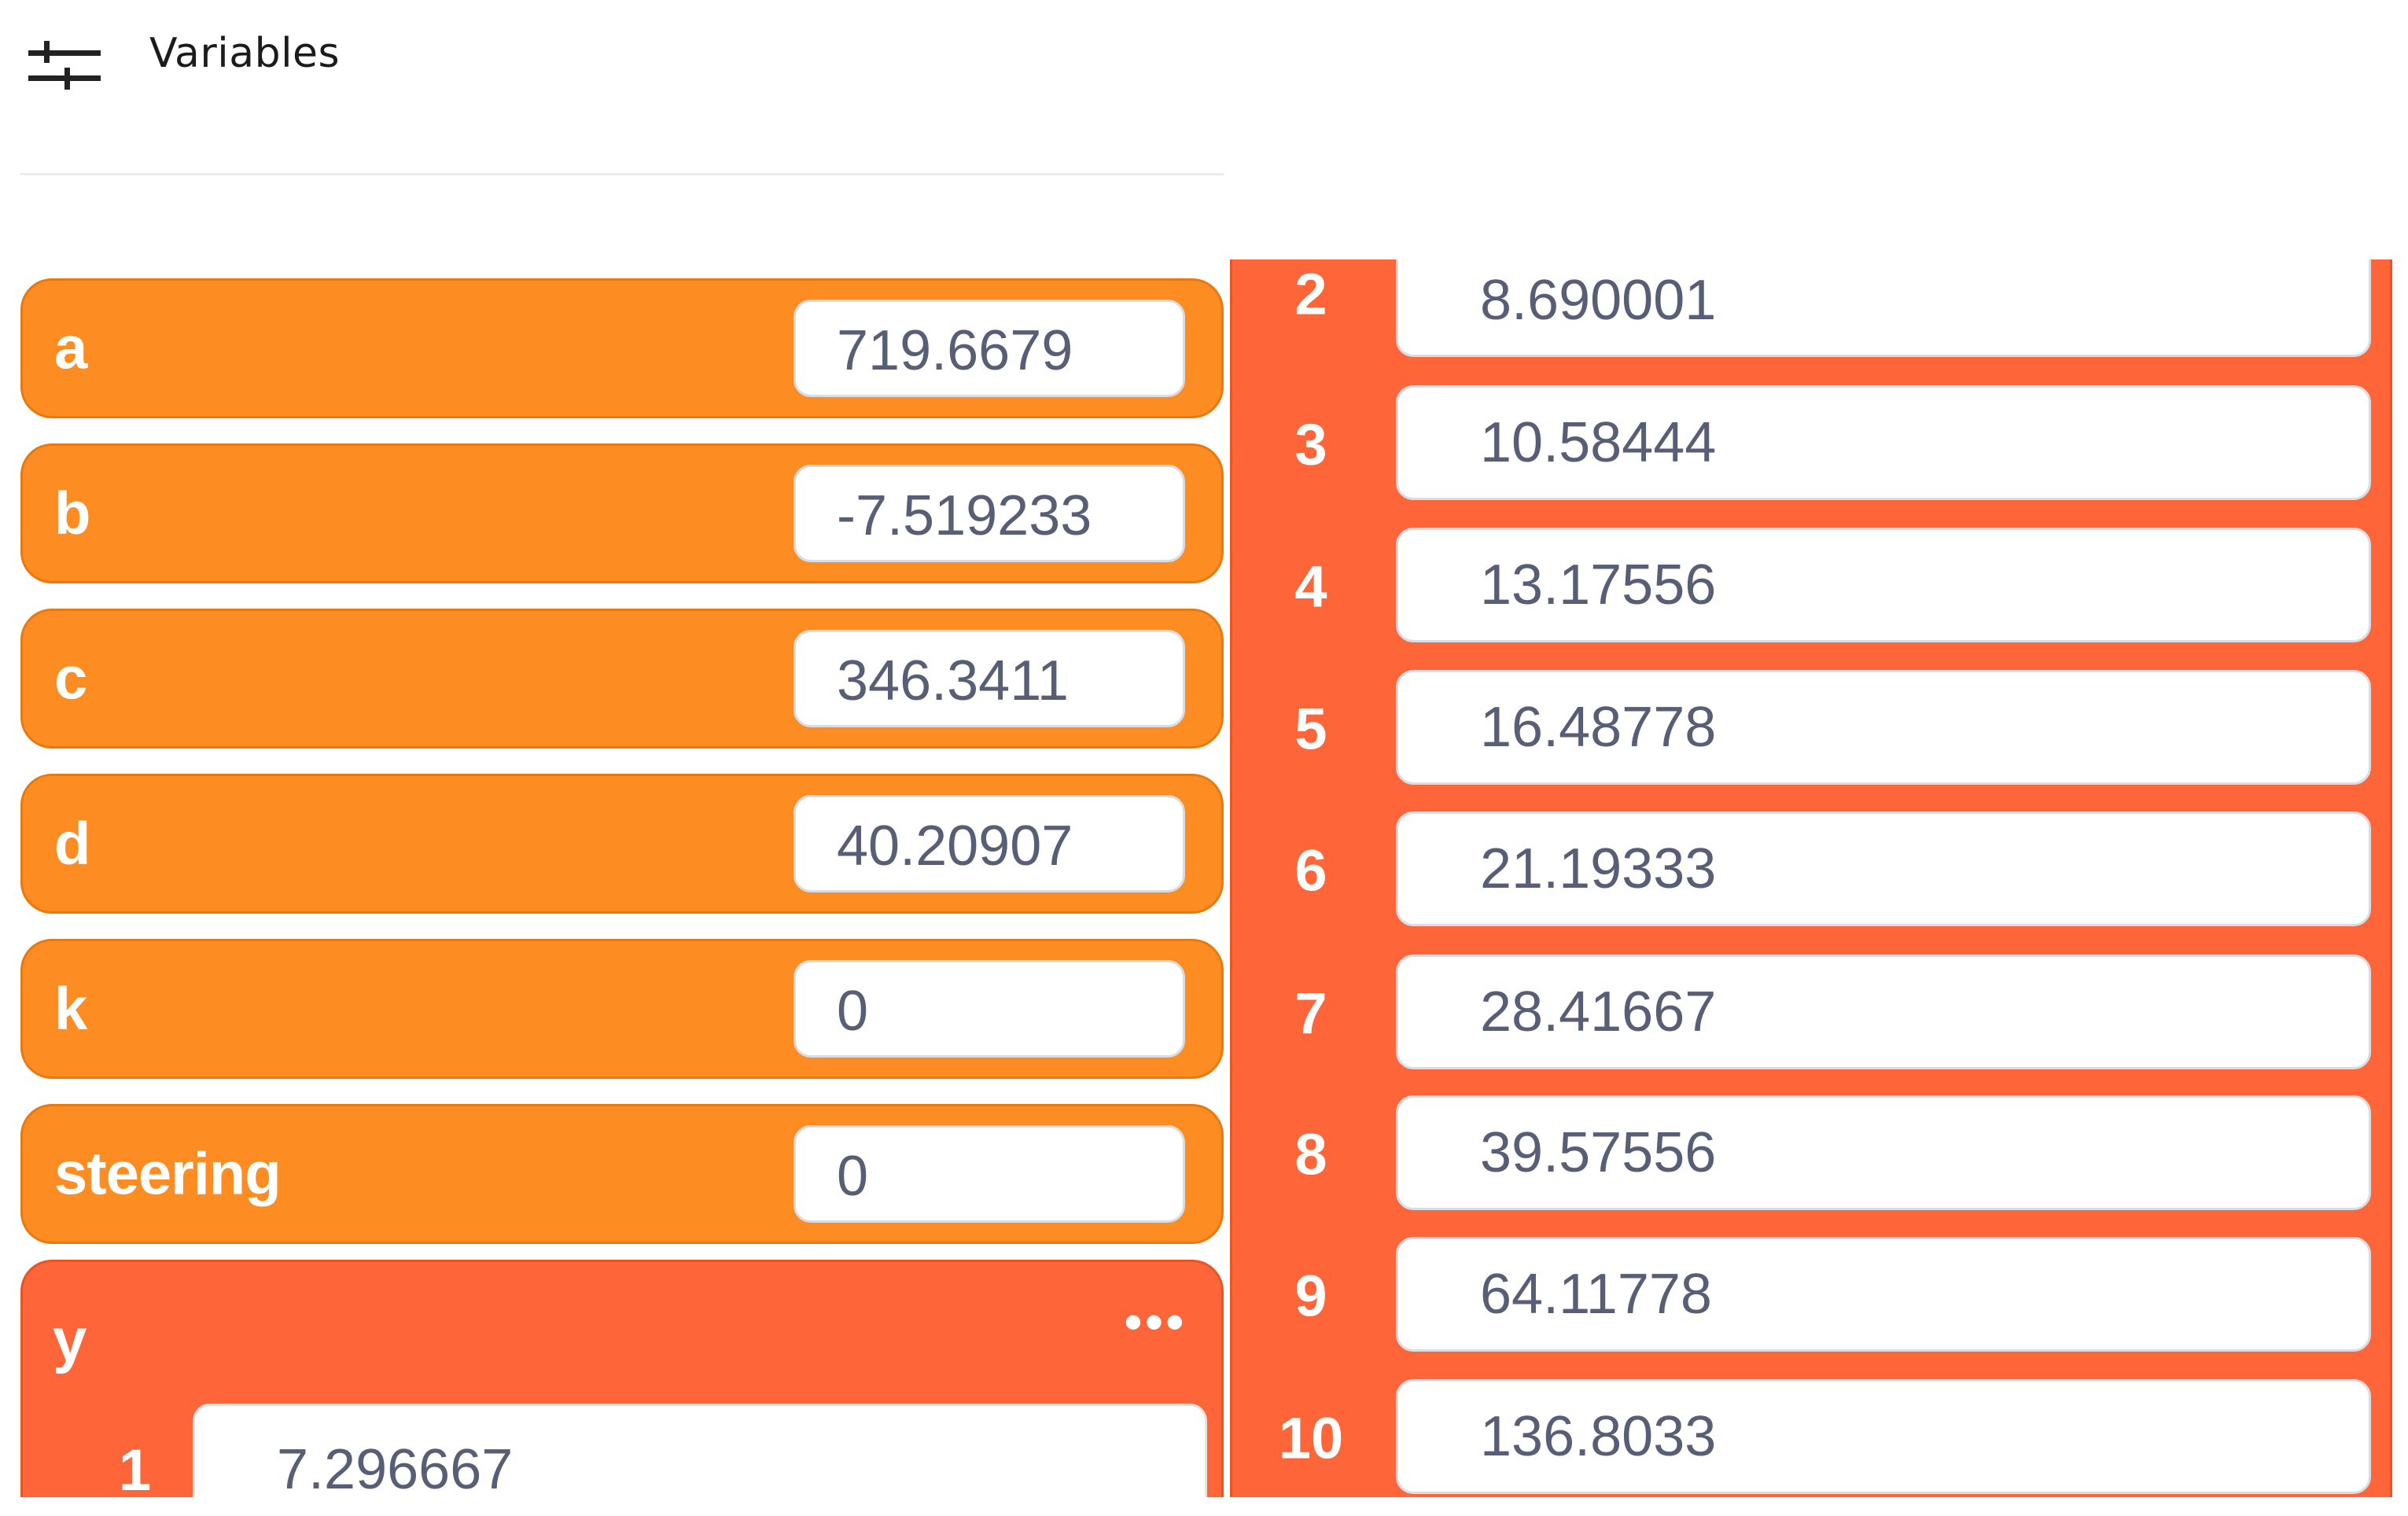  What do you see at coordinates (1310, 1014) in the screenshot?
I see `list-item-index: 7` at bounding box center [1310, 1014].